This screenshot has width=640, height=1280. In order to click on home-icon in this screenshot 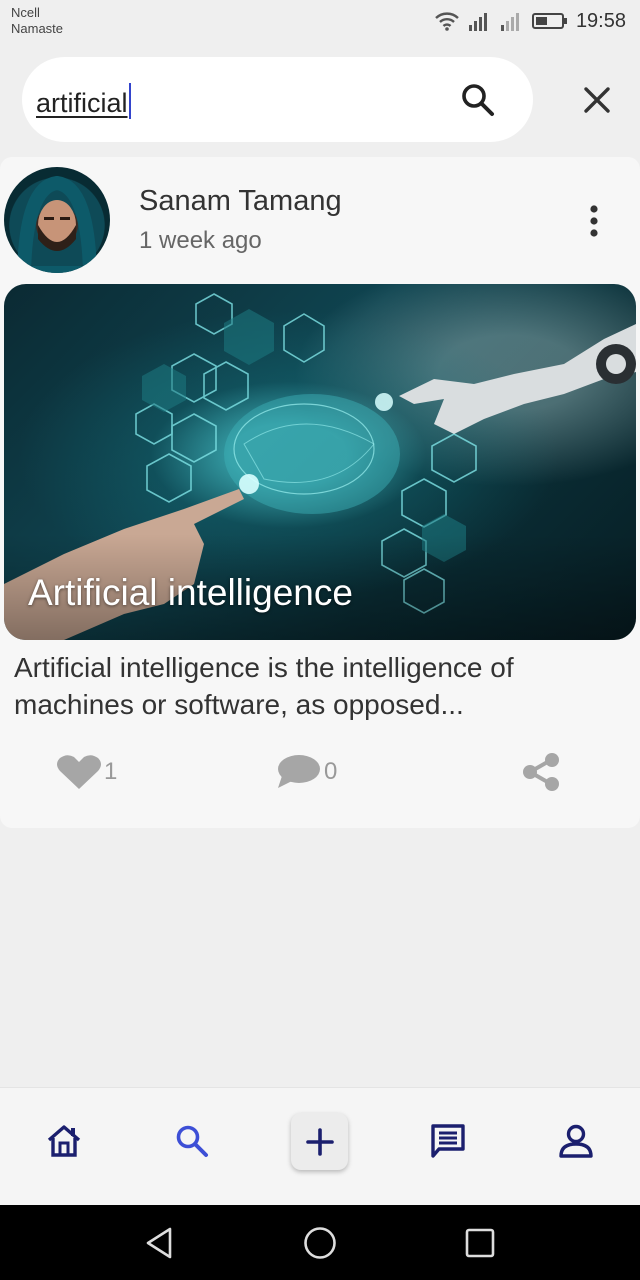, I will do `click(64, 1141)`.